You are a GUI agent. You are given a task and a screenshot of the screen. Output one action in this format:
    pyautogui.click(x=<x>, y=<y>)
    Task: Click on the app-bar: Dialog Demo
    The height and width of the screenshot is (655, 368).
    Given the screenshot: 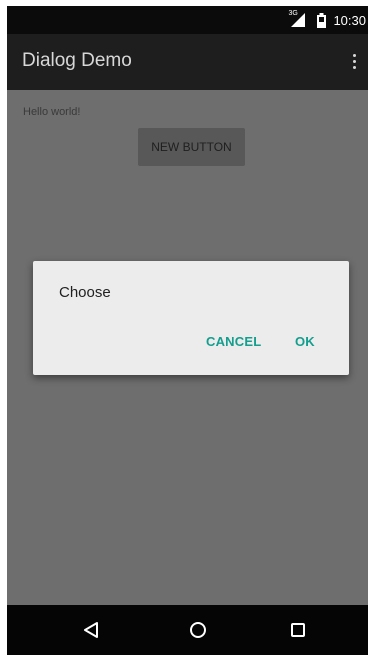 What is the action you would take?
    pyautogui.click(x=187, y=62)
    